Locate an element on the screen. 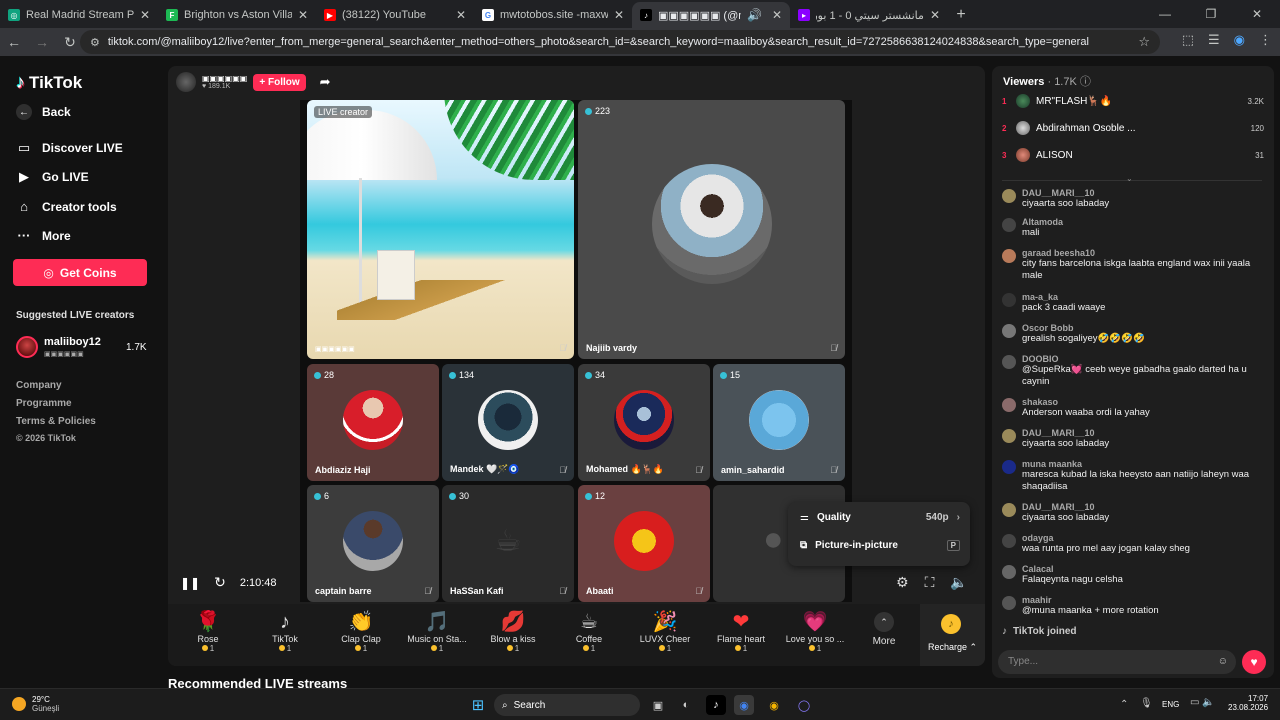 The width and height of the screenshot is (1280, 720). gift-coffee: ☕ Coffee 1 is located at coordinates (589, 631).